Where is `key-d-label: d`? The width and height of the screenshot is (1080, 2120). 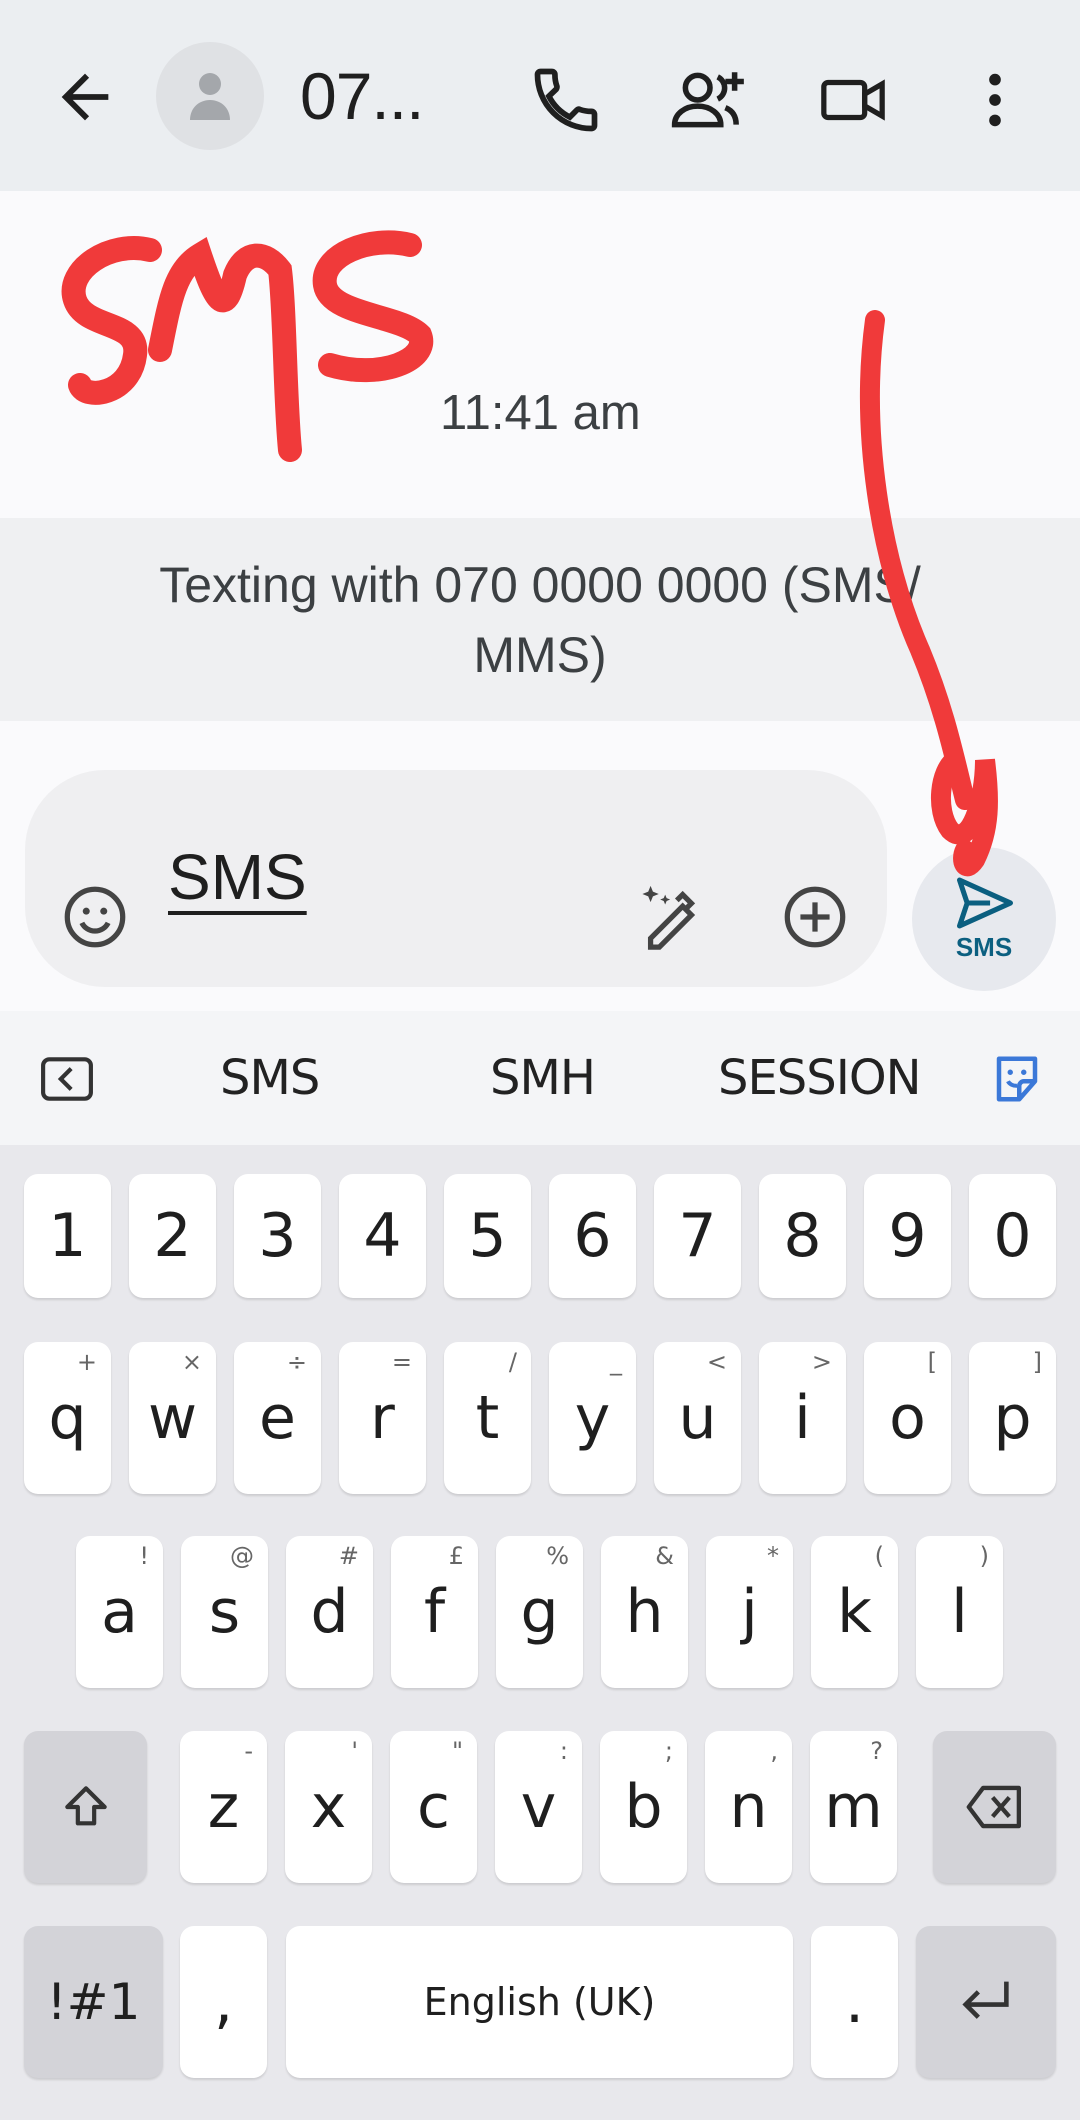
key-d-label: d is located at coordinates (329, 1612).